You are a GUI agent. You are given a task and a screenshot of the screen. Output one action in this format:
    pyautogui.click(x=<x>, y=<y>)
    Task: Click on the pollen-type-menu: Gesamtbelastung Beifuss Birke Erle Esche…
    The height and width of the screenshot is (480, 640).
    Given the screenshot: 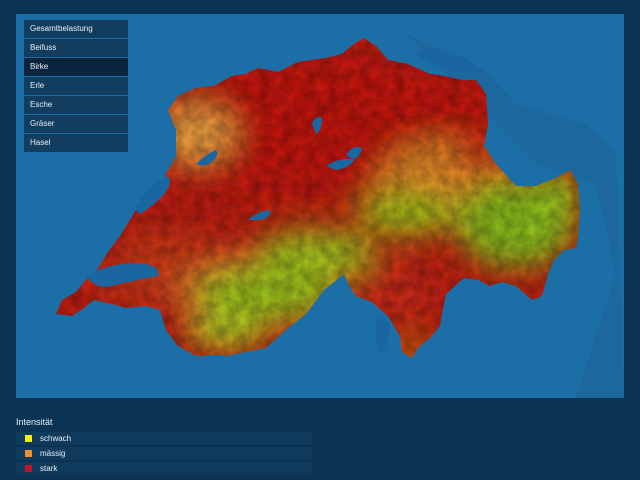 What is the action you would take?
    pyautogui.click(x=76, y=86)
    